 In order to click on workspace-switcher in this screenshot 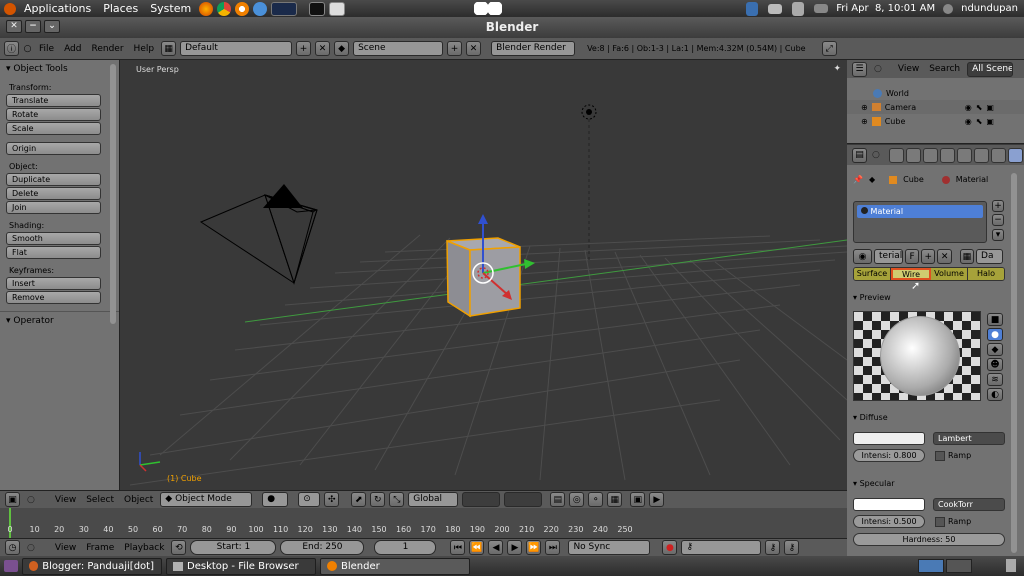, I will do `click(931, 566)`.